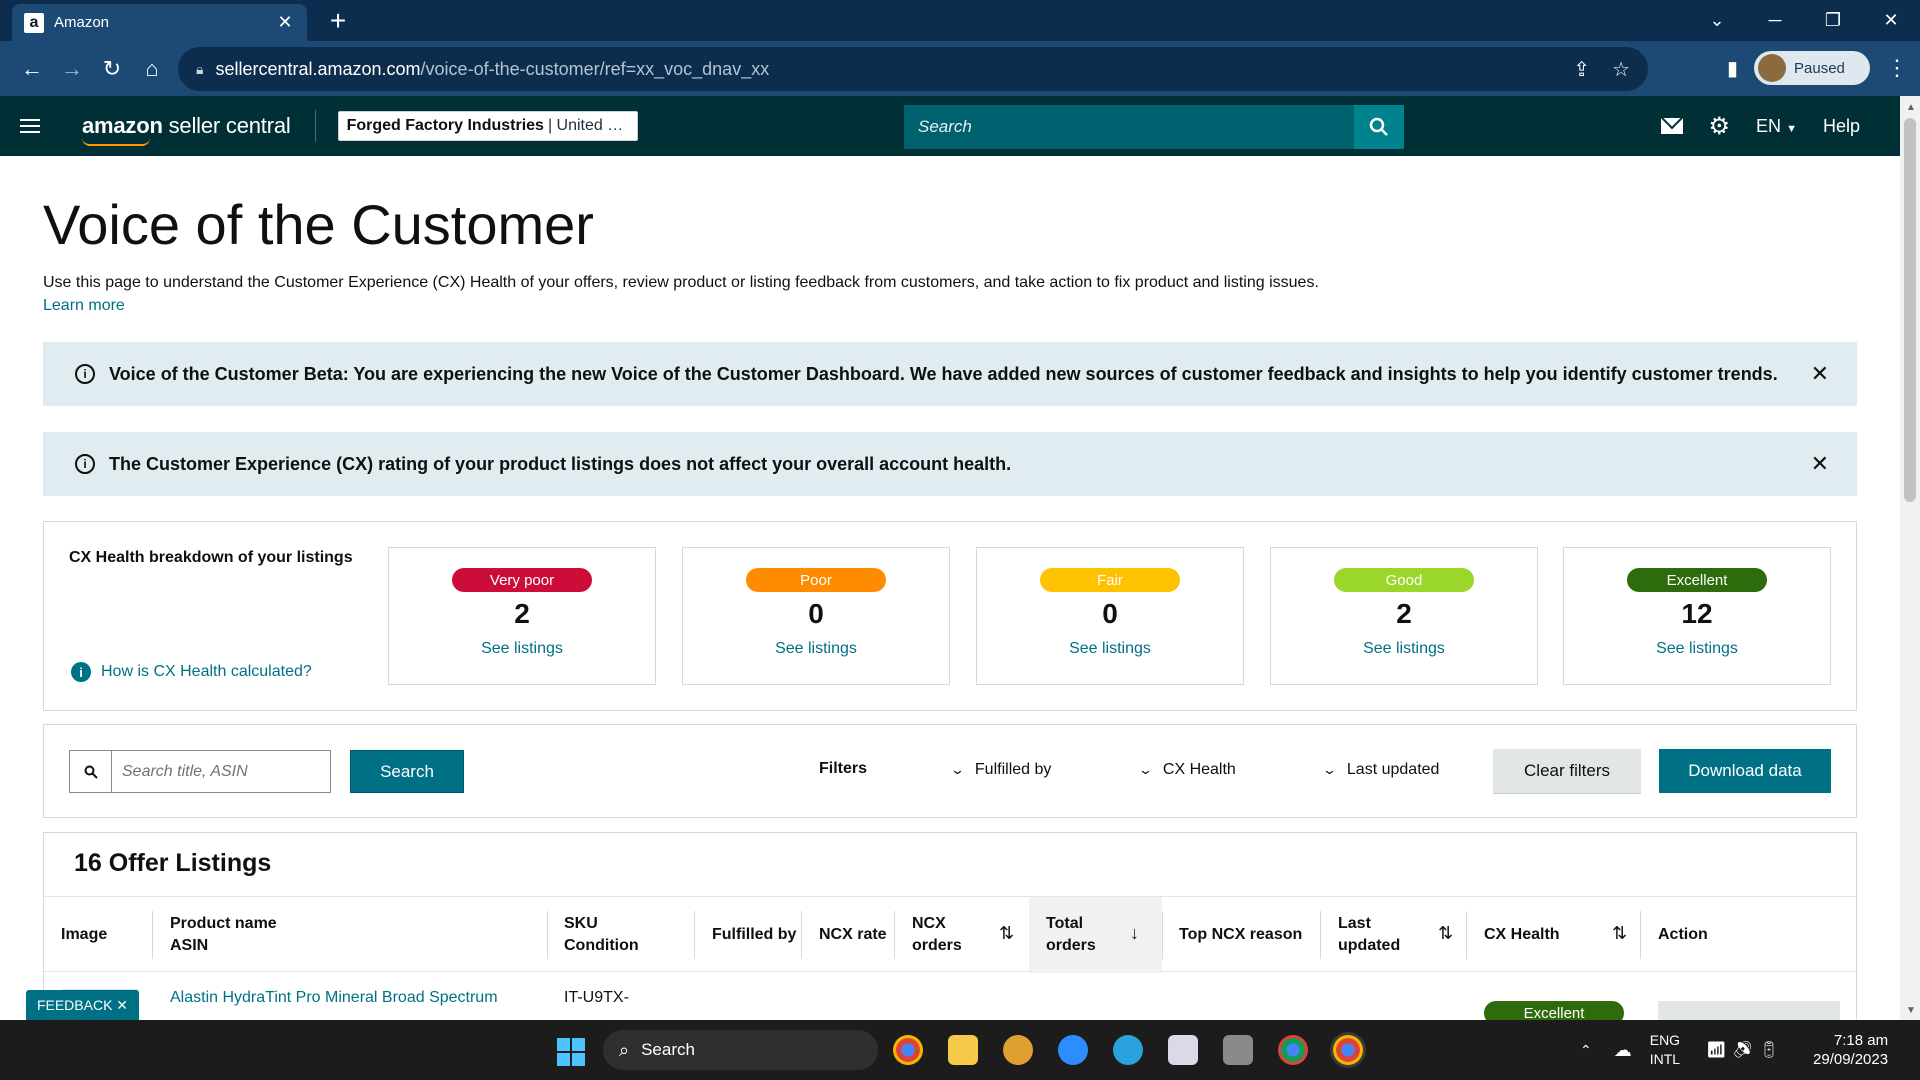  Describe the element at coordinates (1841, 126) in the screenshot. I see `help-link: Help` at that location.